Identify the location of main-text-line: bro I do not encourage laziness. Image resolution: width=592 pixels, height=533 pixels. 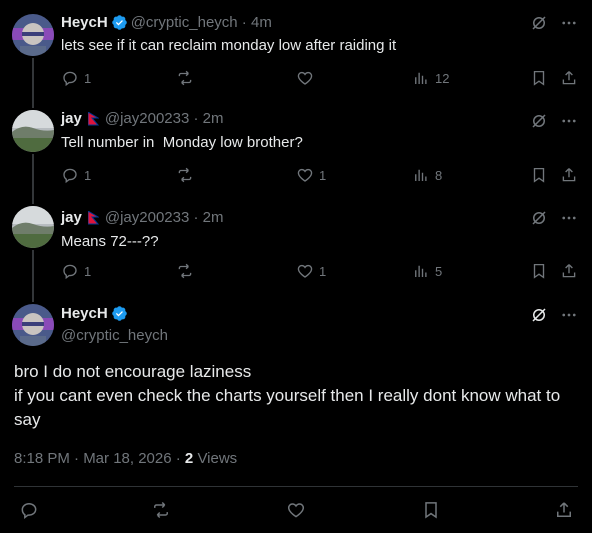
(133, 371).